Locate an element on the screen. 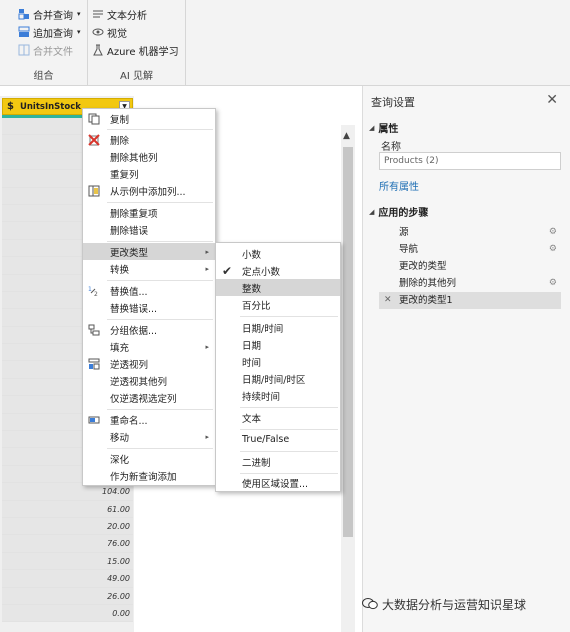 This screenshot has height=632, width=570. combine-files-icon is located at coordinates (24, 50).